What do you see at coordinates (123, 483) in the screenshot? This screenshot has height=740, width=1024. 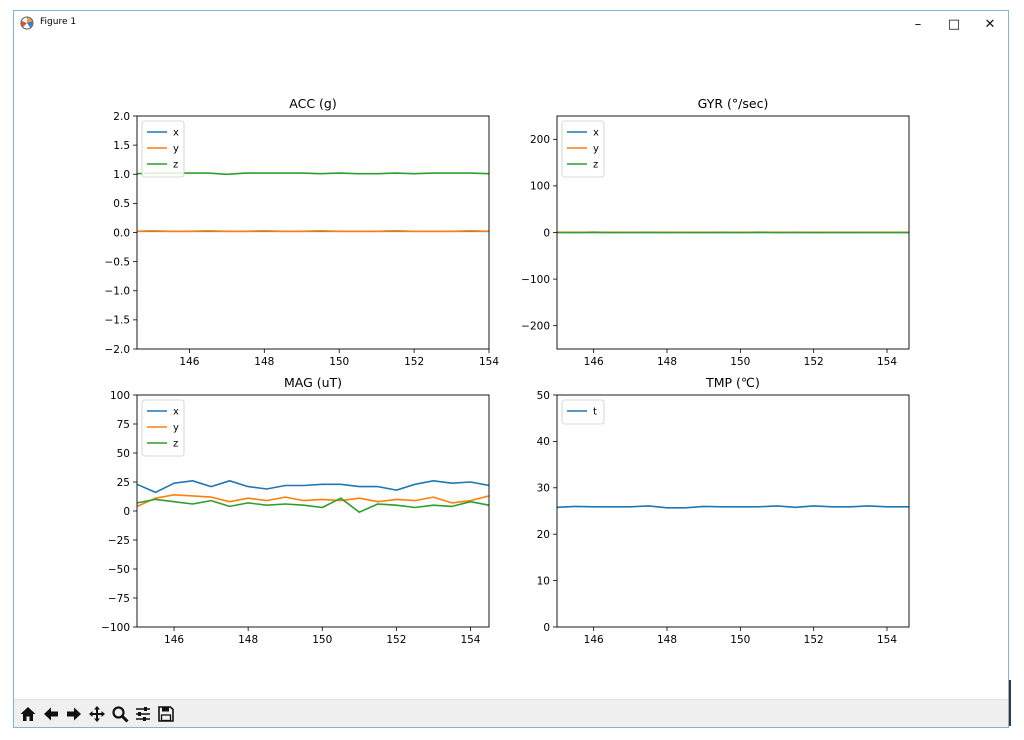 I see `y-tick-label: 25` at bounding box center [123, 483].